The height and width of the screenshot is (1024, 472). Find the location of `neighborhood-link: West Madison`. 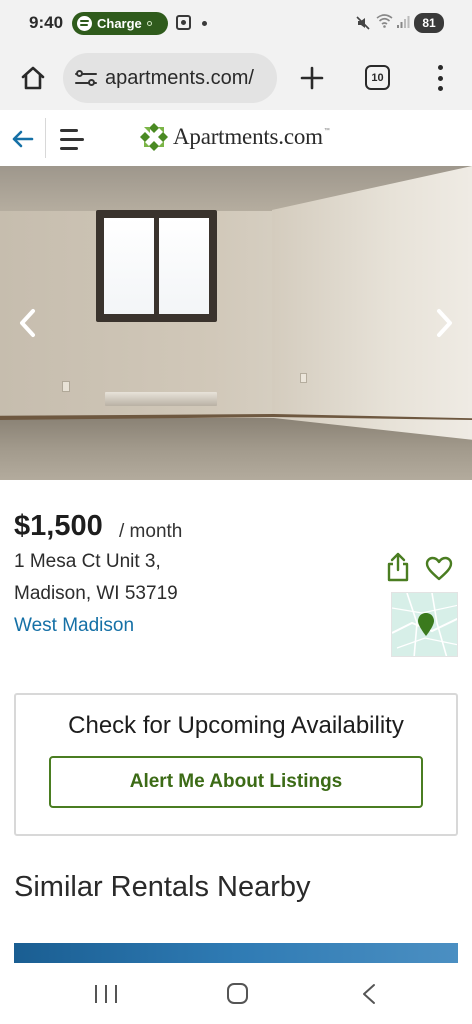

neighborhood-link: West Madison is located at coordinates (74, 626).